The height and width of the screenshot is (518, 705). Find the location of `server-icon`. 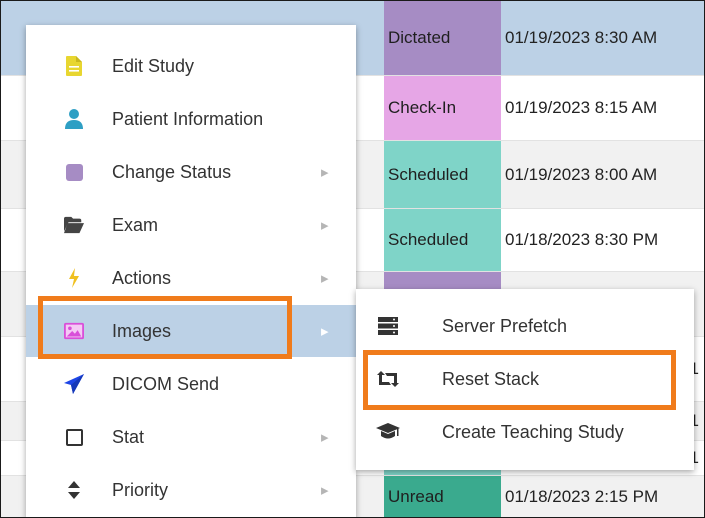

server-icon is located at coordinates (388, 326).